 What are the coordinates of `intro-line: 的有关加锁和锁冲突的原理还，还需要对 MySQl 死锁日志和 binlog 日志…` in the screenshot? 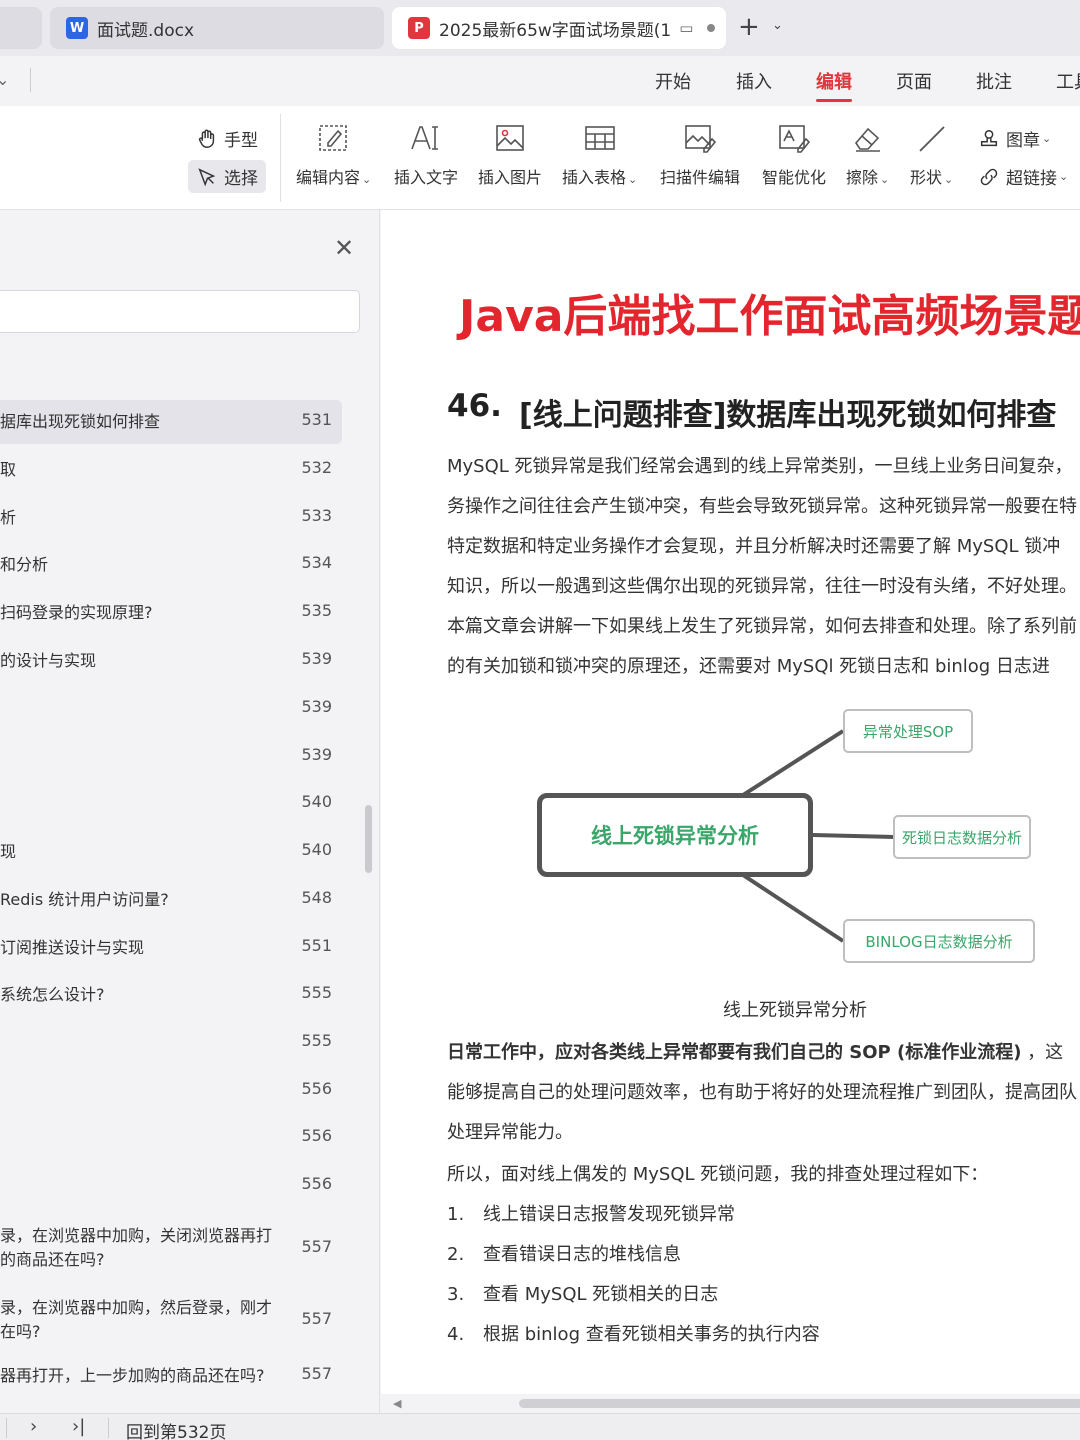 It's located at (748, 666).